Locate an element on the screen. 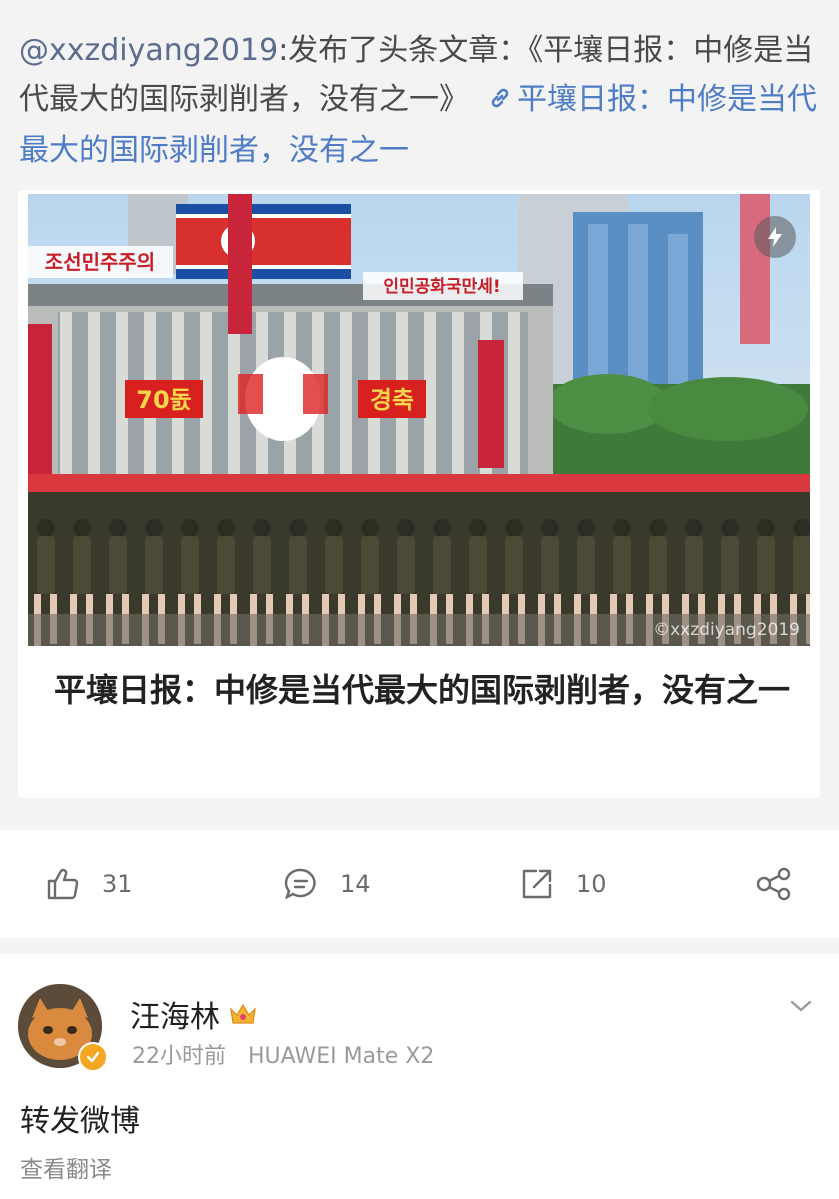  comment-icon is located at coordinates (300, 884).